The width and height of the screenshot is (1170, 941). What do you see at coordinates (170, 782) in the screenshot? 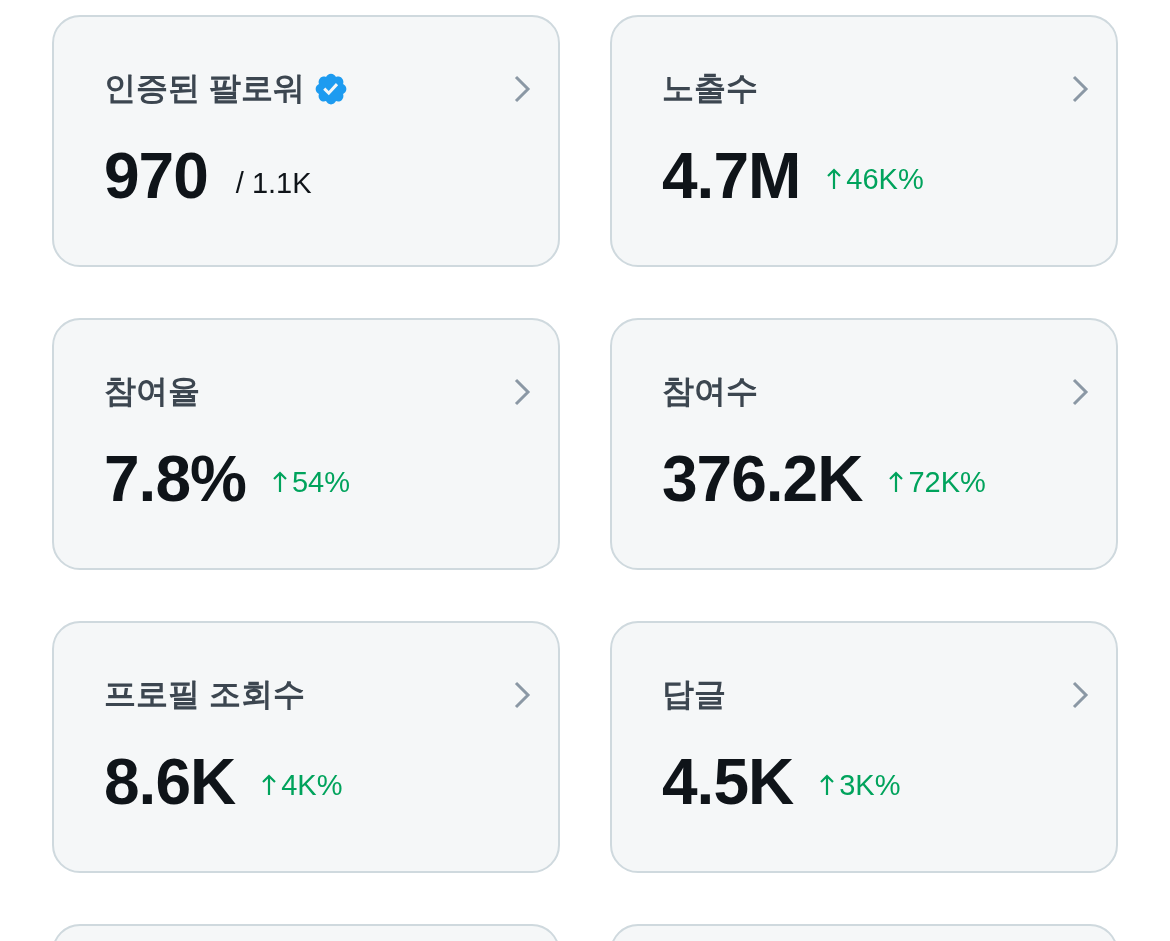
I see `metric-value: 8.6K` at bounding box center [170, 782].